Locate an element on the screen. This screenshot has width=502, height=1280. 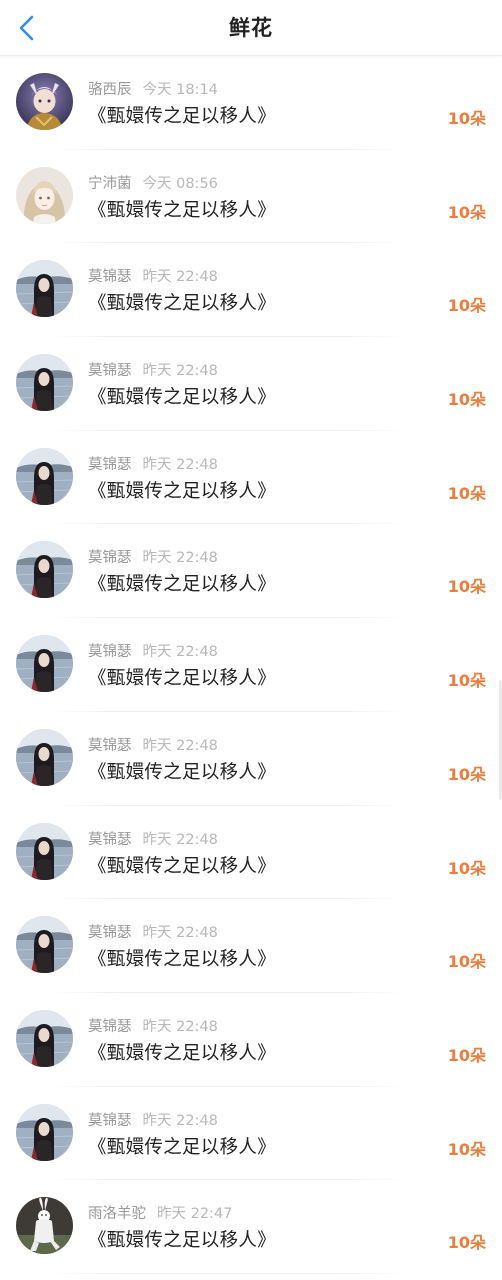
send-time: 今天 18:14 is located at coordinates (180, 90).